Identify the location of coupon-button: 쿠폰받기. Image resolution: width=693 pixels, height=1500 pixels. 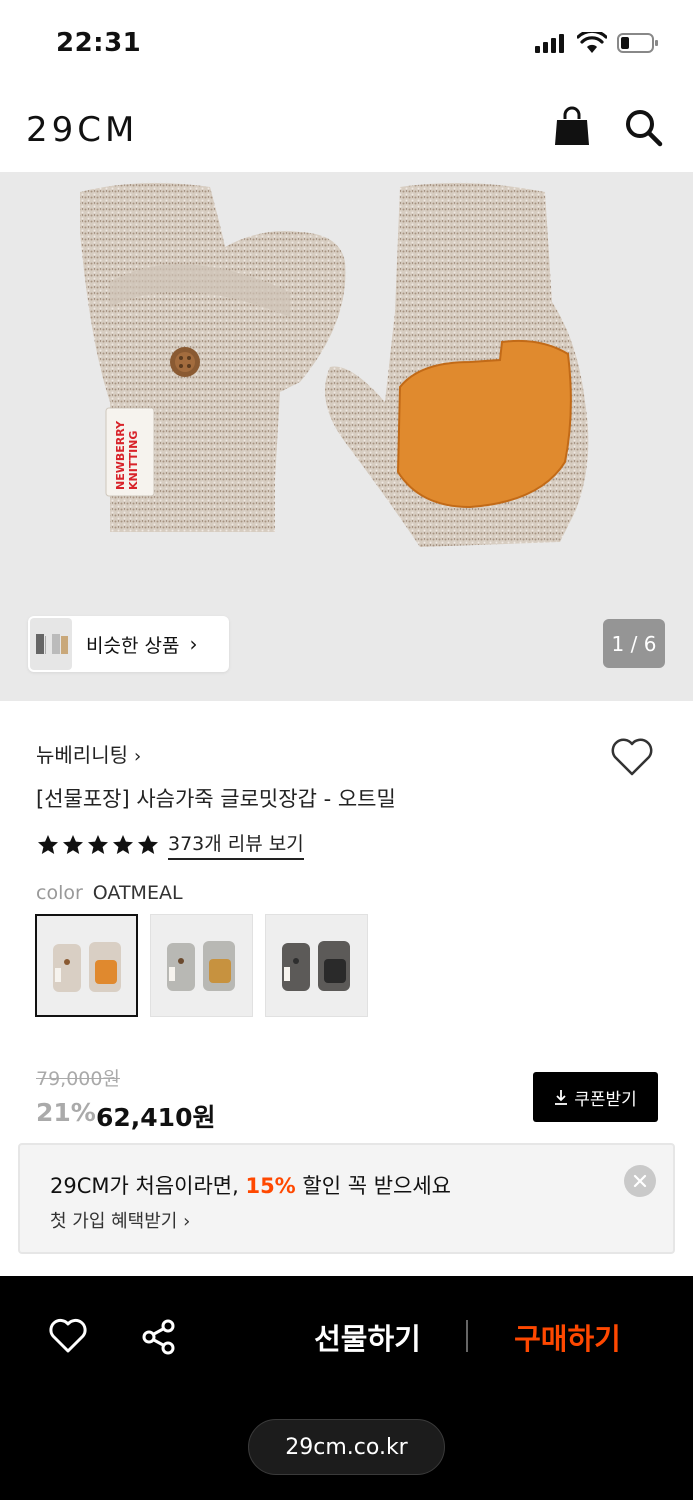
(595, 1097).